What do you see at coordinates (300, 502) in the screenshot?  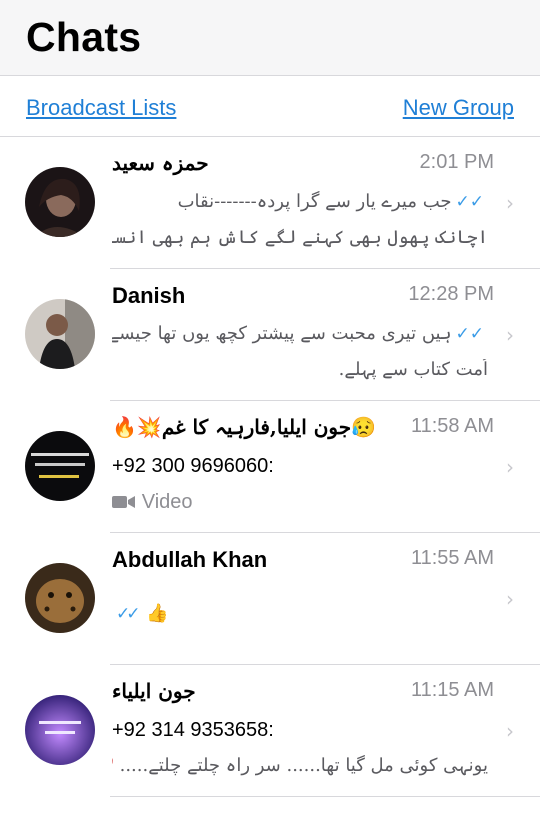 I see `message-attachment: Video` at bounding box center [300, 502].